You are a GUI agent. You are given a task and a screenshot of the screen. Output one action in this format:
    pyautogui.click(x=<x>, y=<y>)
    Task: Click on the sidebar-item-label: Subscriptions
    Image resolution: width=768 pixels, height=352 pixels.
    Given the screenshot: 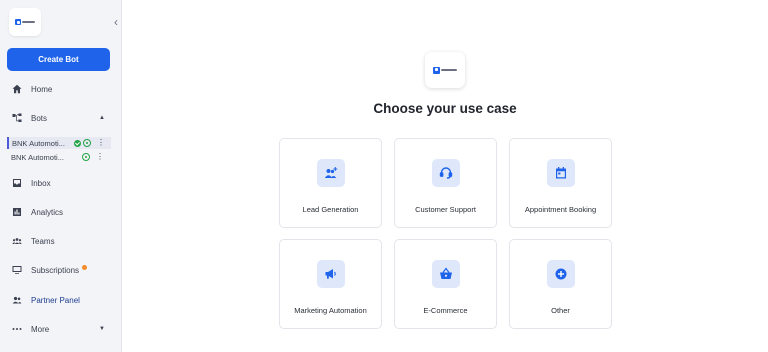 What is the action you would take?
    pyautogui.click(x=55, y=270)
    